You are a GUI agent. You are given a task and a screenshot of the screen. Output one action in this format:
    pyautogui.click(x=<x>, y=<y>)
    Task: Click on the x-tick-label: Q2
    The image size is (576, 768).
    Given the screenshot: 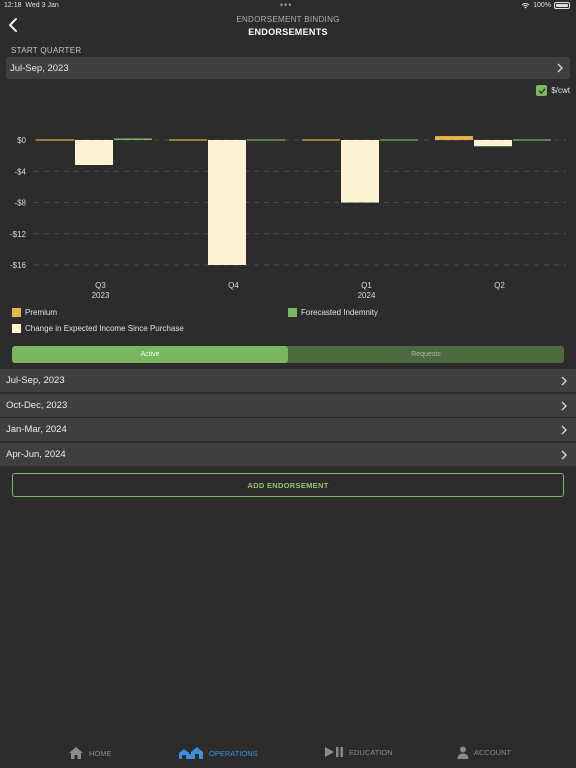 What is the action you would take?
    pyautogui.click(x=499, y=285)
    